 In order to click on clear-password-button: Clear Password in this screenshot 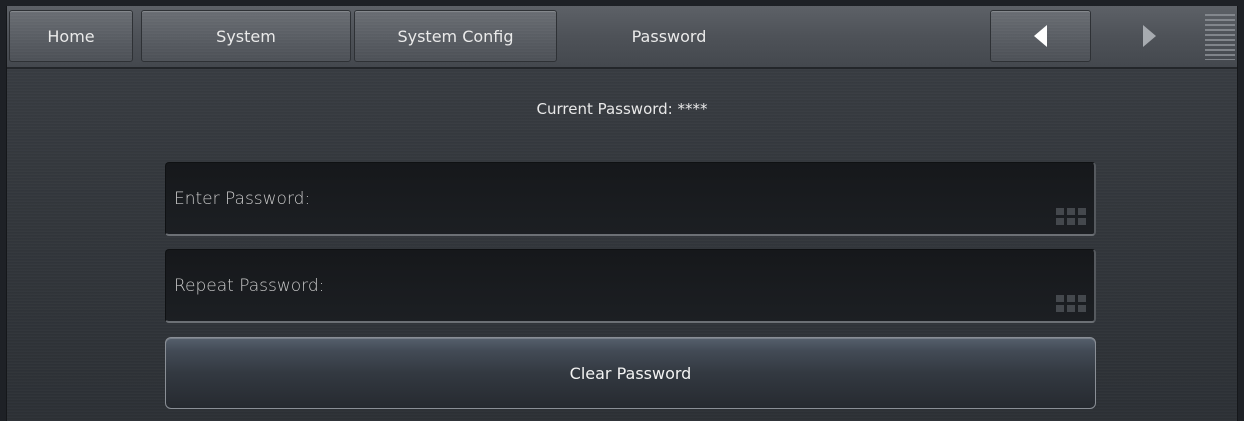, I will do `click(630, 373)`.